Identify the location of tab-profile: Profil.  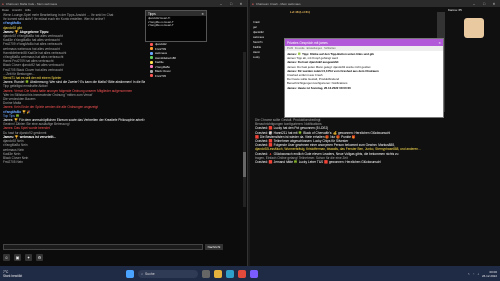
(290, 48).